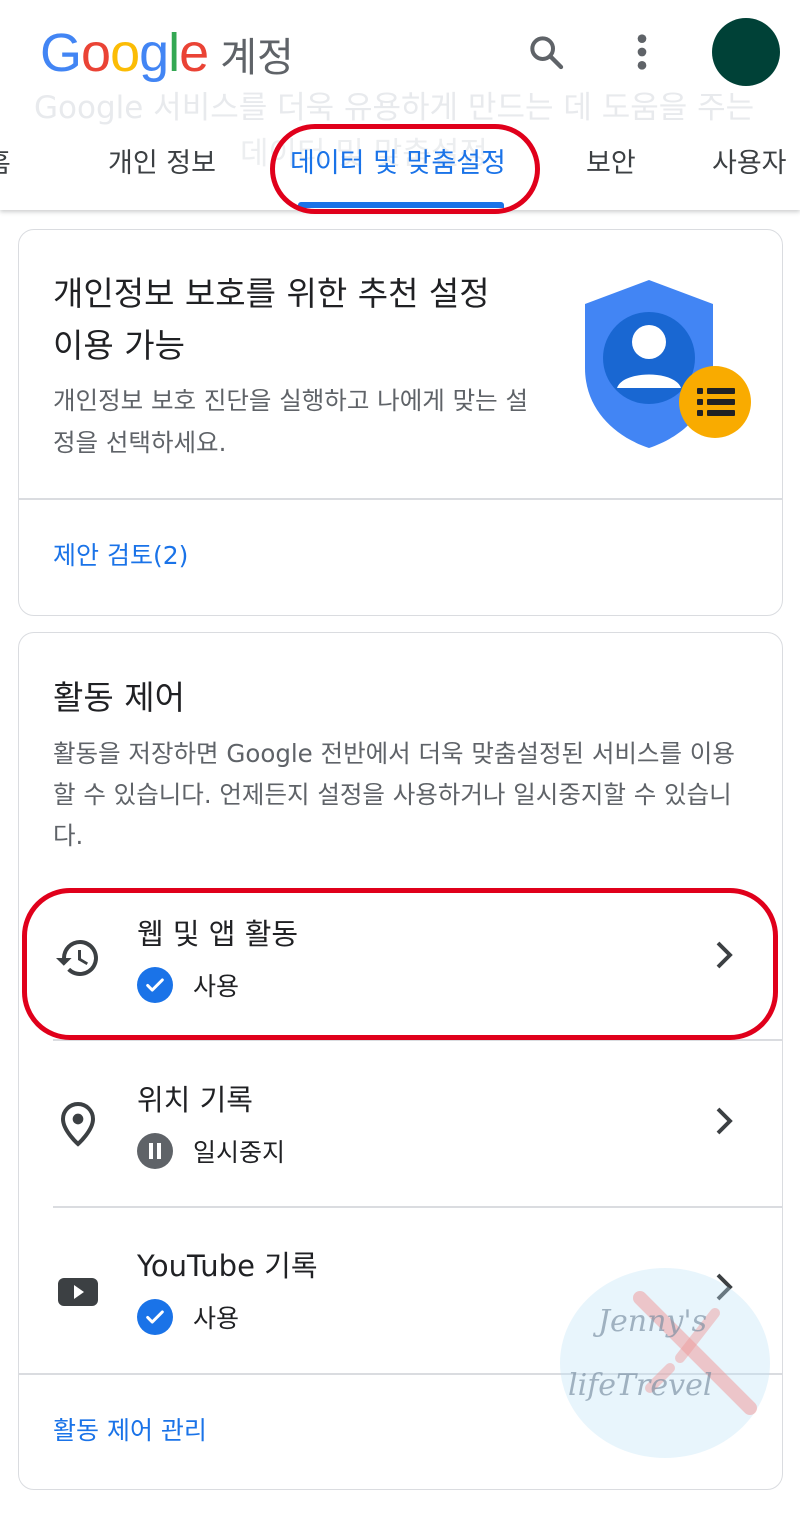 This screenshot has width=800, height=1520. What do you see at coordinates (195, 1100) in the screenshot?
I see `row-title: 위치 기록` at bounding box center [195, 1100].